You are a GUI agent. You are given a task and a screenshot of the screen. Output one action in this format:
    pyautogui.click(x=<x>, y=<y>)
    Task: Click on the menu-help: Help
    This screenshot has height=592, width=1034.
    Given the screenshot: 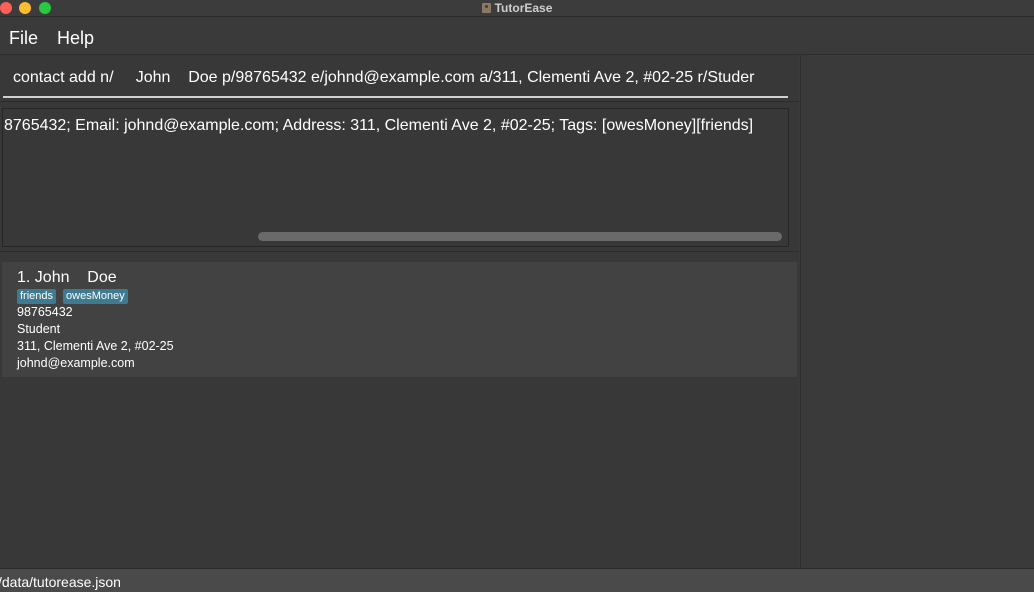 What is the action you would take?
    pyautogui.click(x=75, y=38)
    